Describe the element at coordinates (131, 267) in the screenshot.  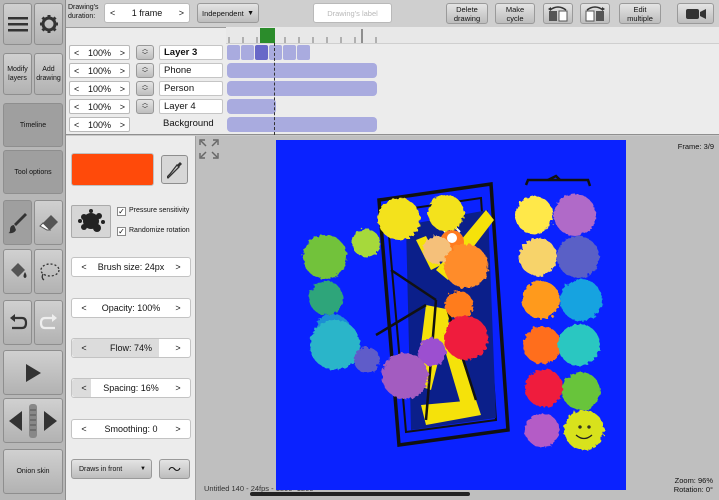
I see `brush-size-slider: < Brush size: 24px >` at that location.